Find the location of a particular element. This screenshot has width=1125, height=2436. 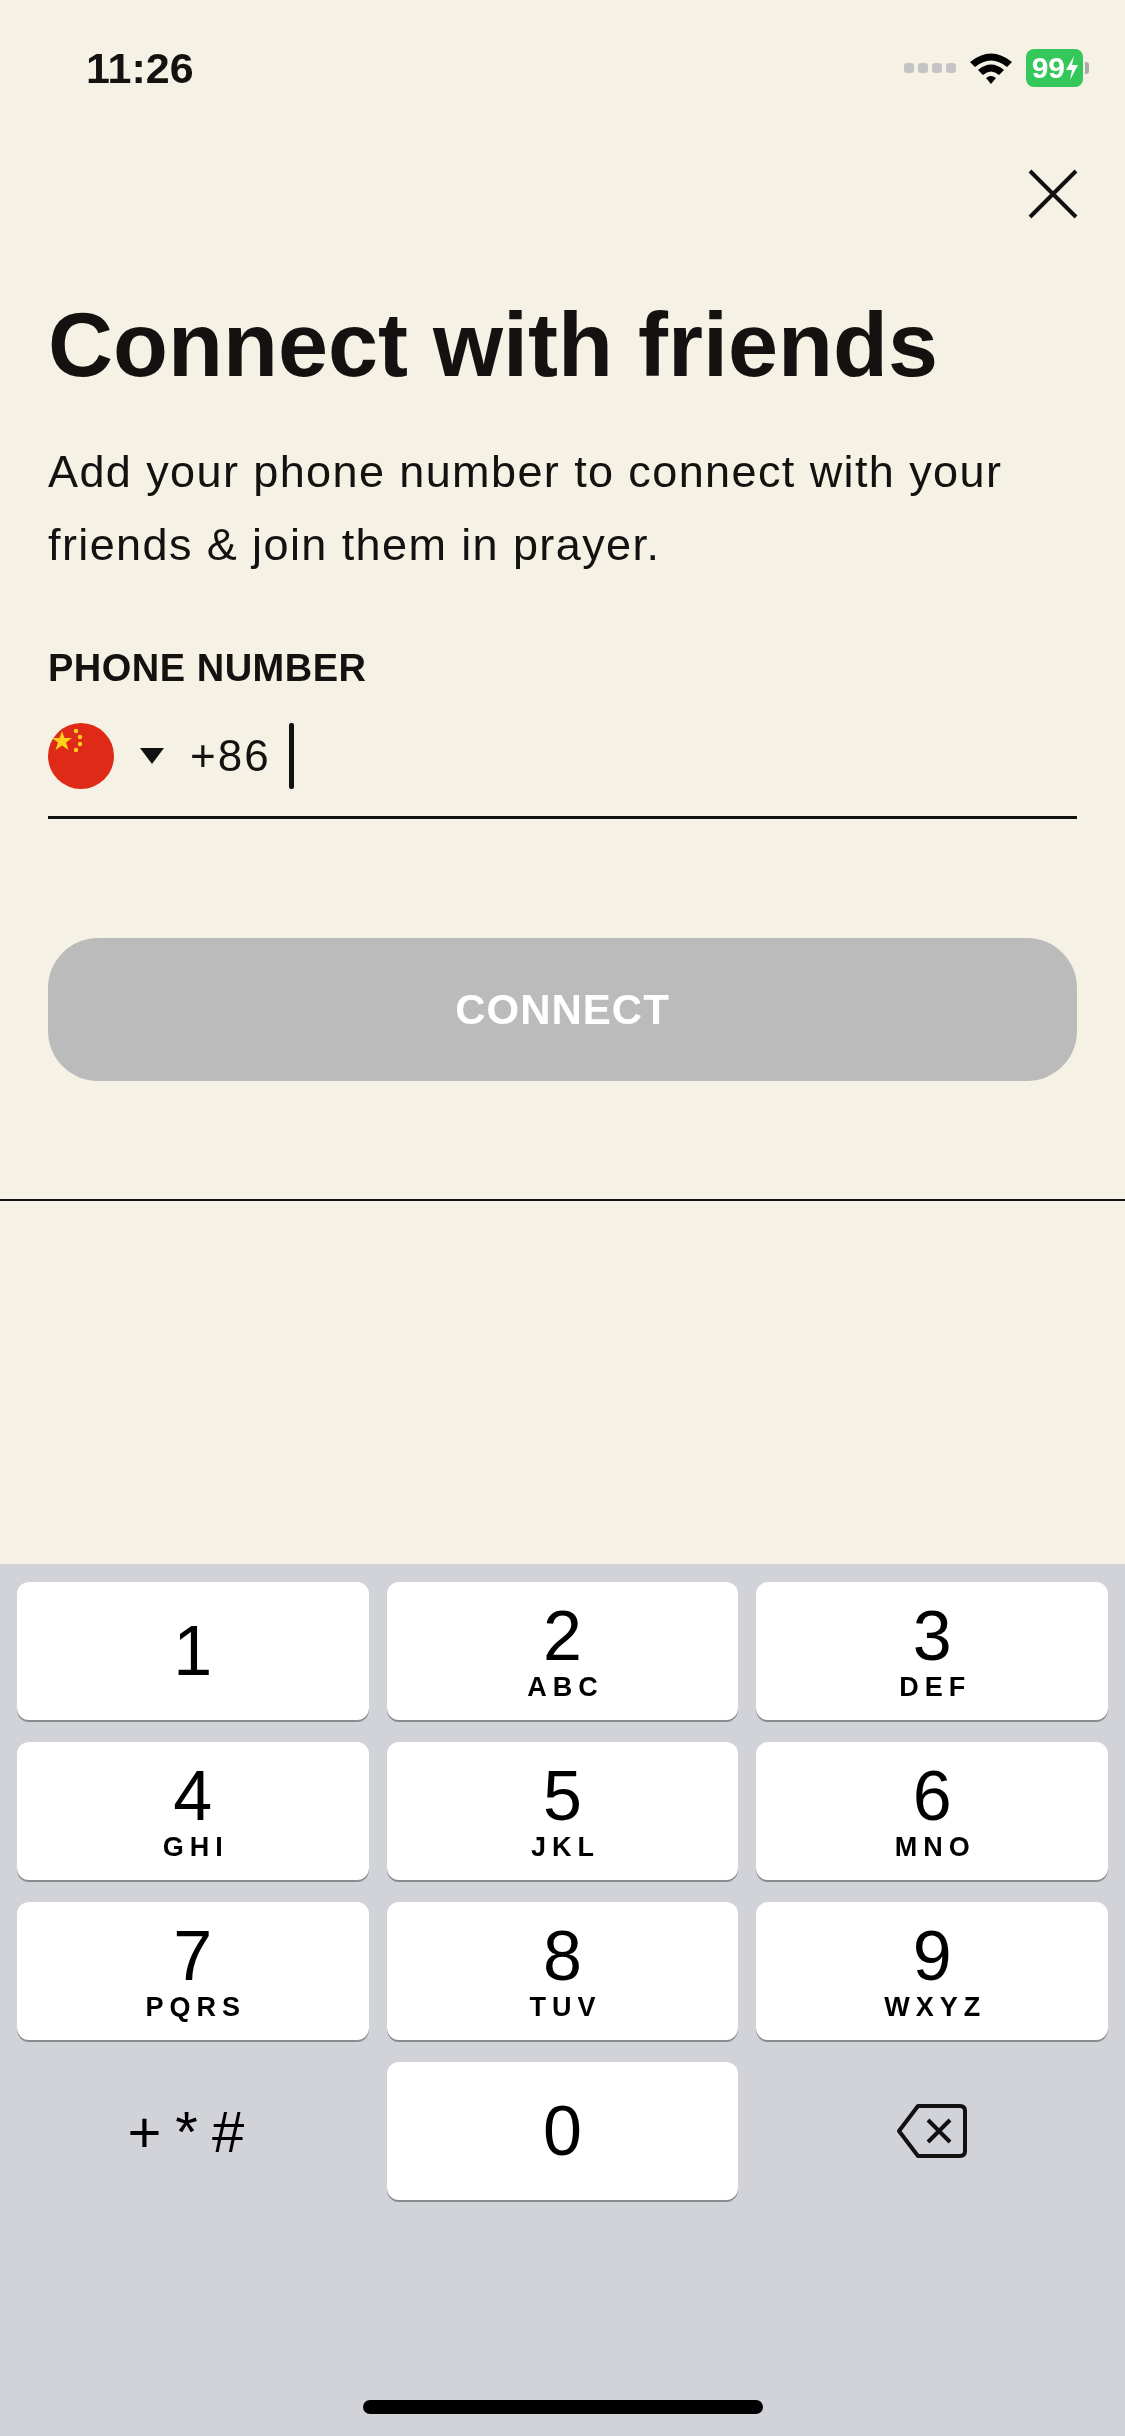

keypad-key: 7 PQRS is located at coordinates (193, 1971).